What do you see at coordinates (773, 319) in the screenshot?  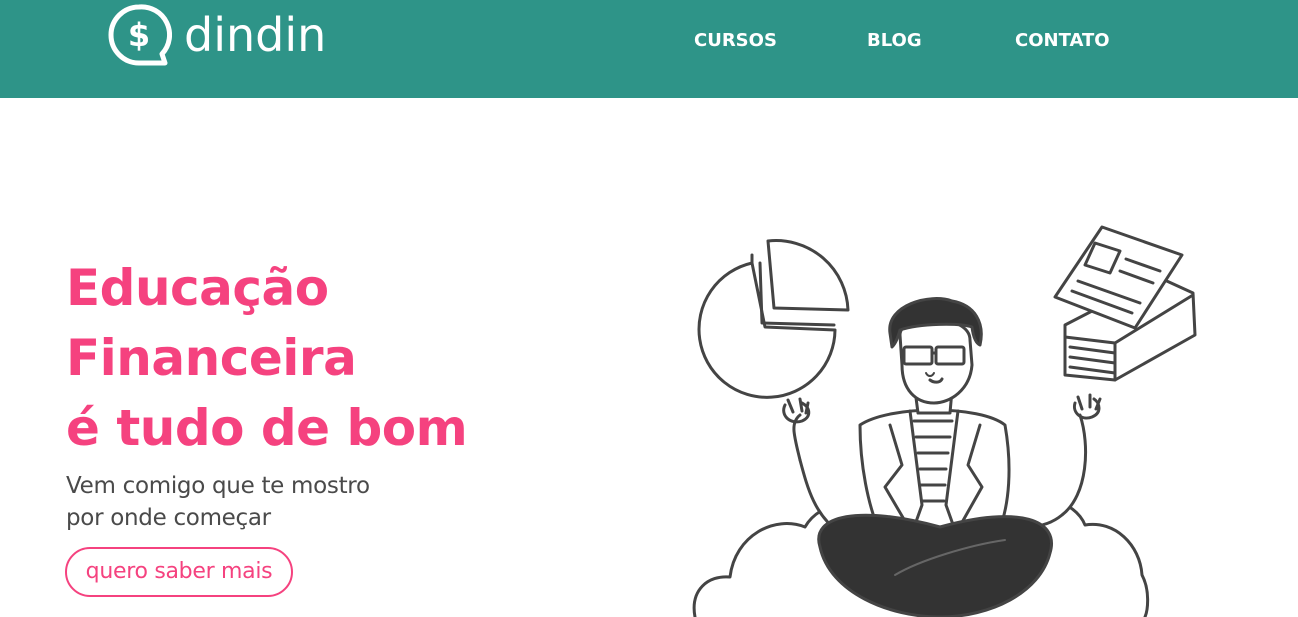 I see `pie-chart-icon` at bounding box center [773, 319].